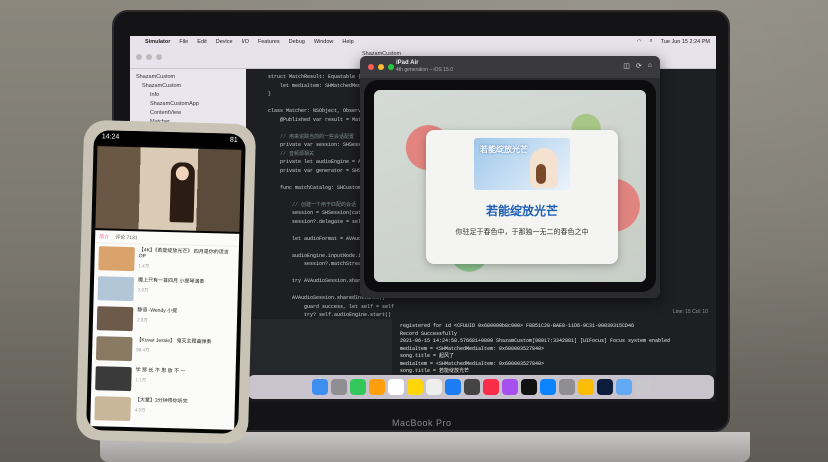 The image size is (828, 462). Describe the element at coordinates (504, 149) in the screenshot. I see `album-art-title: 若能绽放光芒` at that location.